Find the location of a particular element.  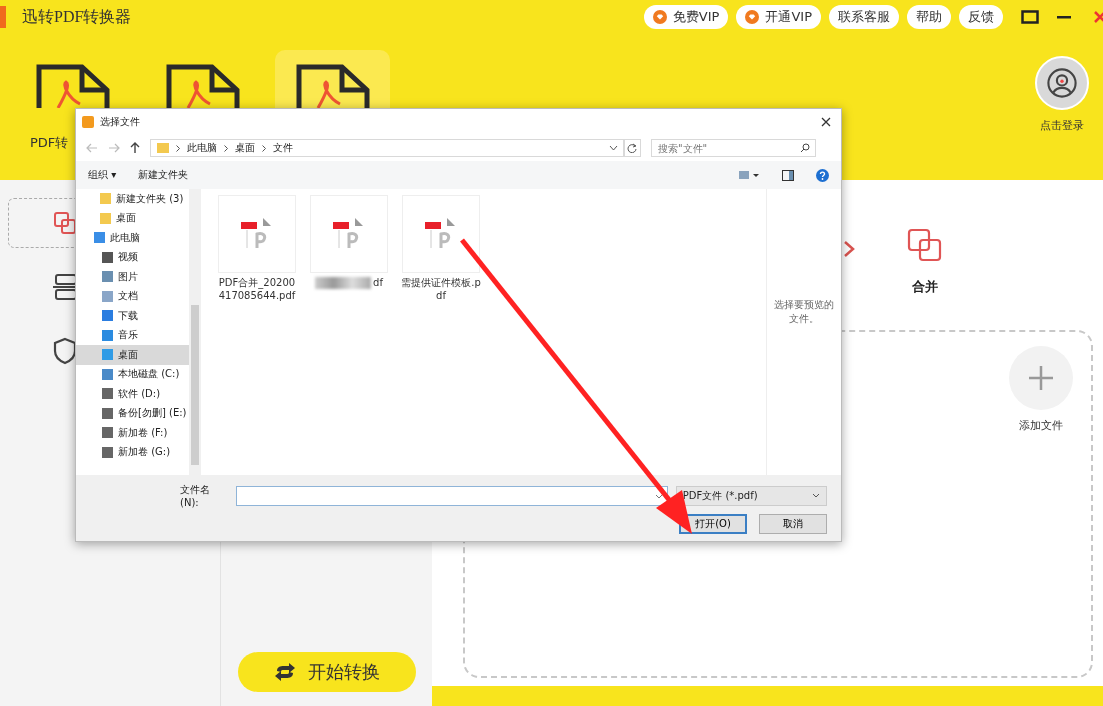

file-name: PDF合并_20200417085644.pdf is located at coordinates (257, 289).